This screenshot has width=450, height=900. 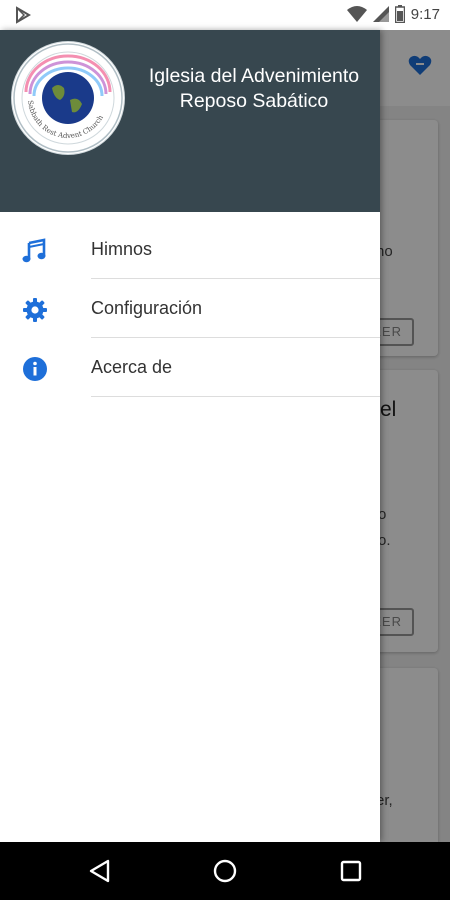 What do you see at coordinates (225, 15) in the screenshot?
I see `status-bar: 9:17` at bounding box center [225, 15].